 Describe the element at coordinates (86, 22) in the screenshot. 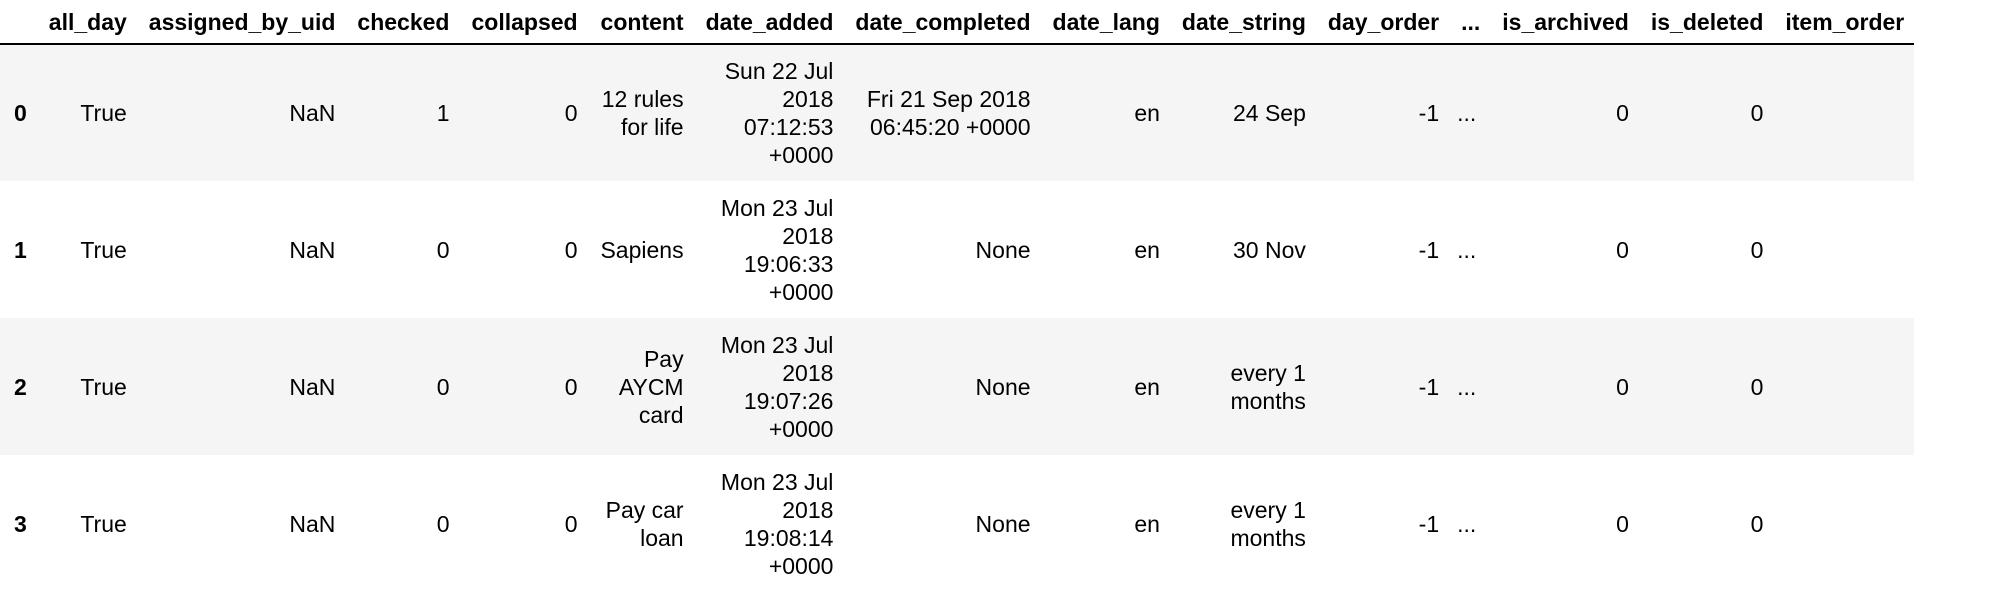

I see `header-all-day: all_day` at that location.